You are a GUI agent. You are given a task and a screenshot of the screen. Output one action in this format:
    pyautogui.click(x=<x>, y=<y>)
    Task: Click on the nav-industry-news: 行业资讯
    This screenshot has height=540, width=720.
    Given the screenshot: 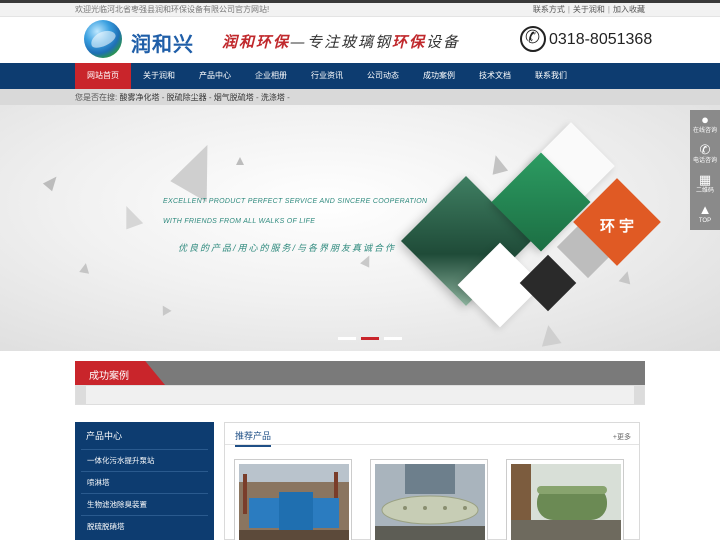 What is the action you would take?
    pyautogui.click(x=327, y=76)
    